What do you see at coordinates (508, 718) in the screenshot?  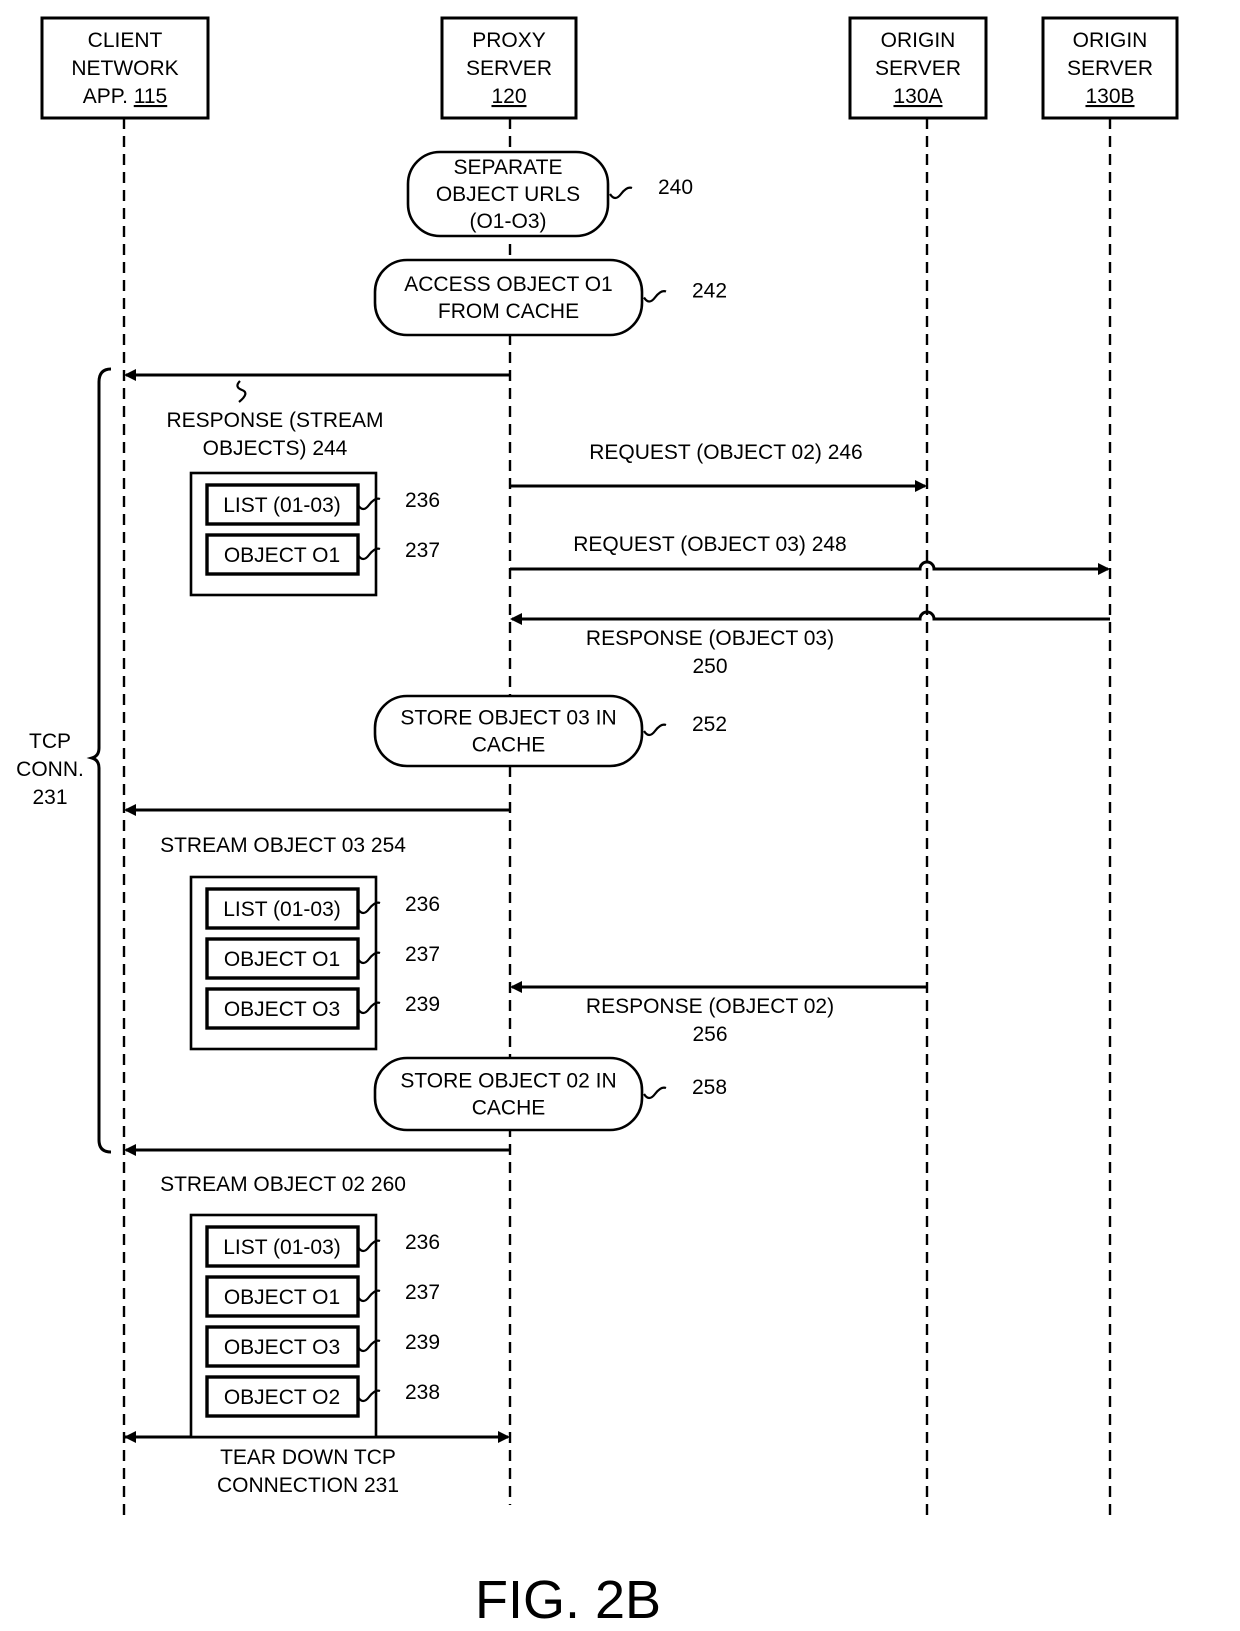 I see `process-step-text: STORE OBJECT 03 IN` at bounding box center [508, 718].